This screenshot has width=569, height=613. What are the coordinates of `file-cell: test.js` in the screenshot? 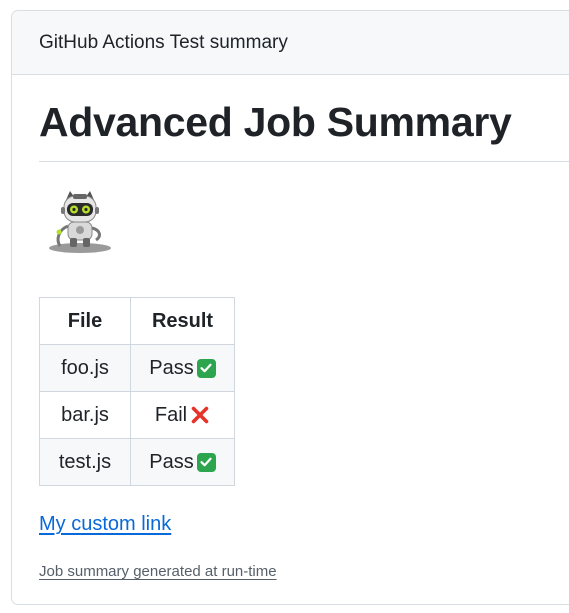 It's located at (85, 462).